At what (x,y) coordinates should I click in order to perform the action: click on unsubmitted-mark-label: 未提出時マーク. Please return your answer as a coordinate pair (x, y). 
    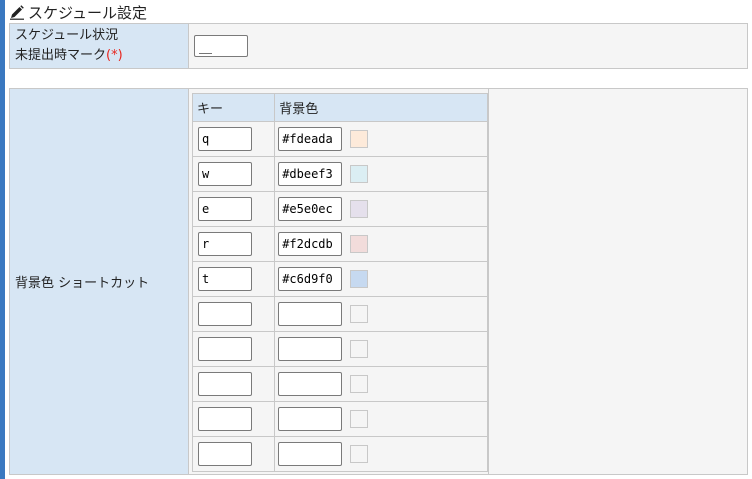
    Looking at the image, I should click on (61, 55).